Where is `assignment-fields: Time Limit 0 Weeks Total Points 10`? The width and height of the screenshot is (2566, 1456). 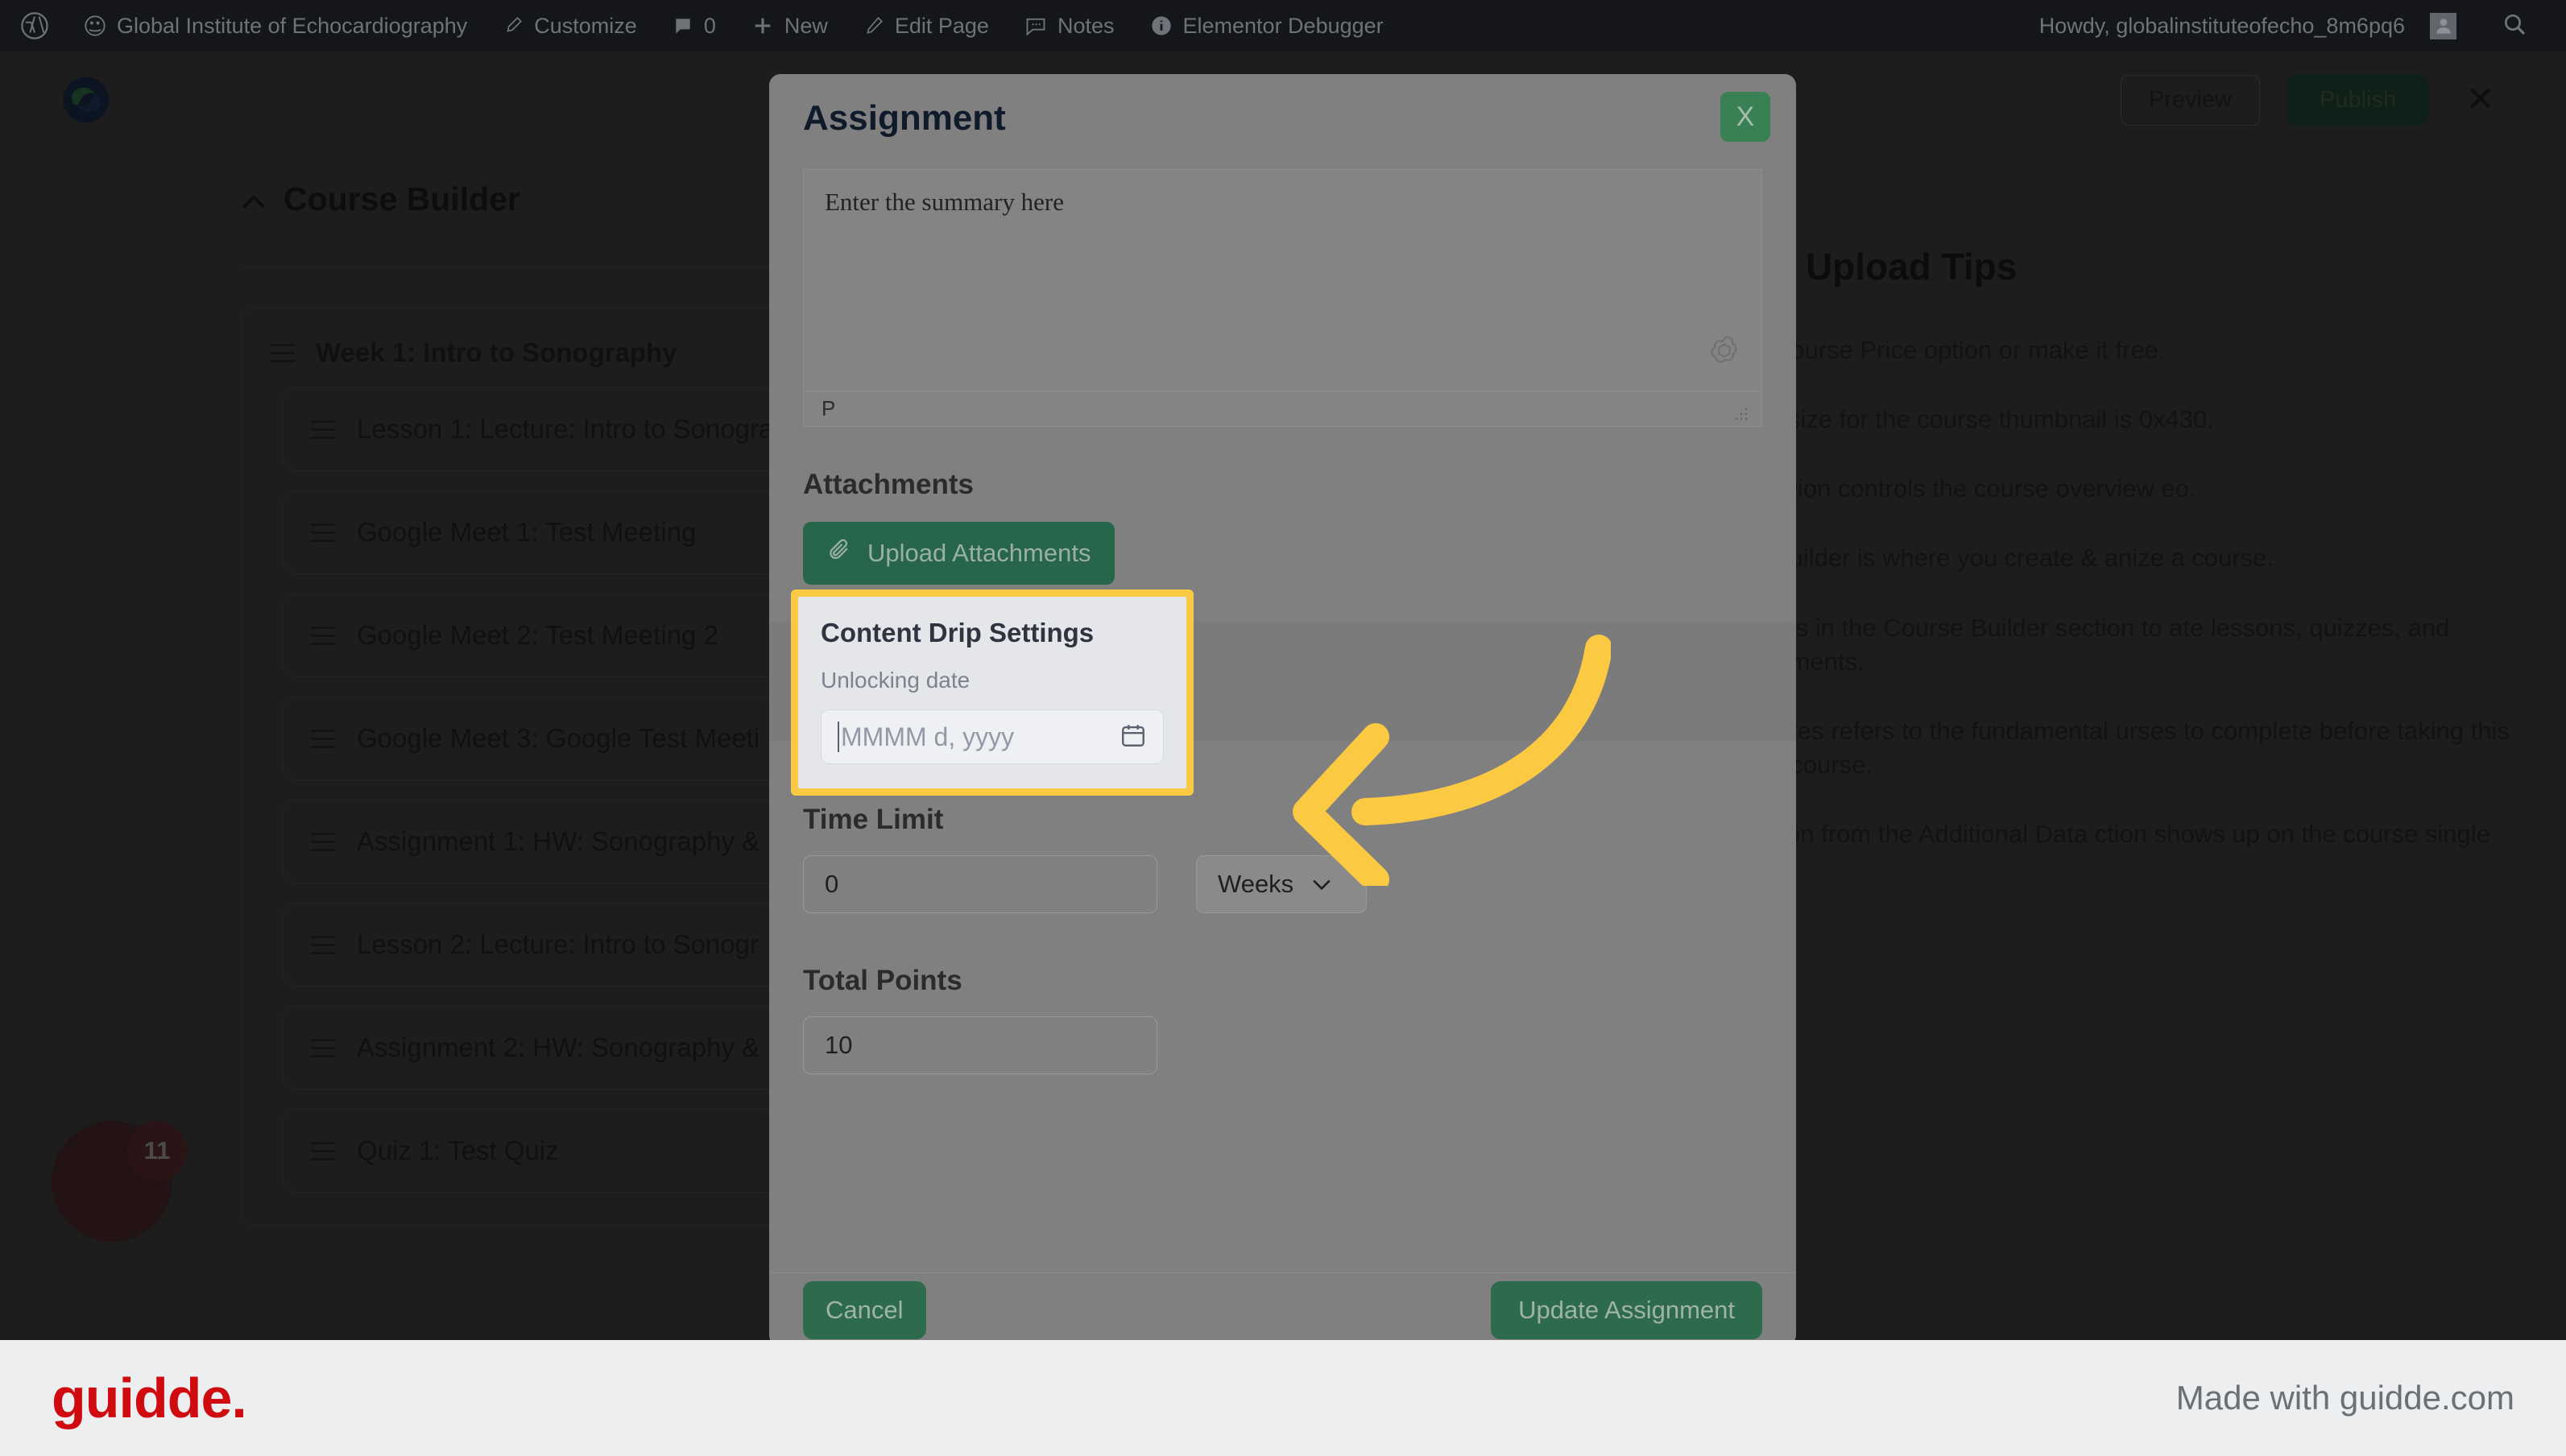
assignment-fields: Time Limit 0 Weeks Total Points 10 is located at coordinates (1282, 939).